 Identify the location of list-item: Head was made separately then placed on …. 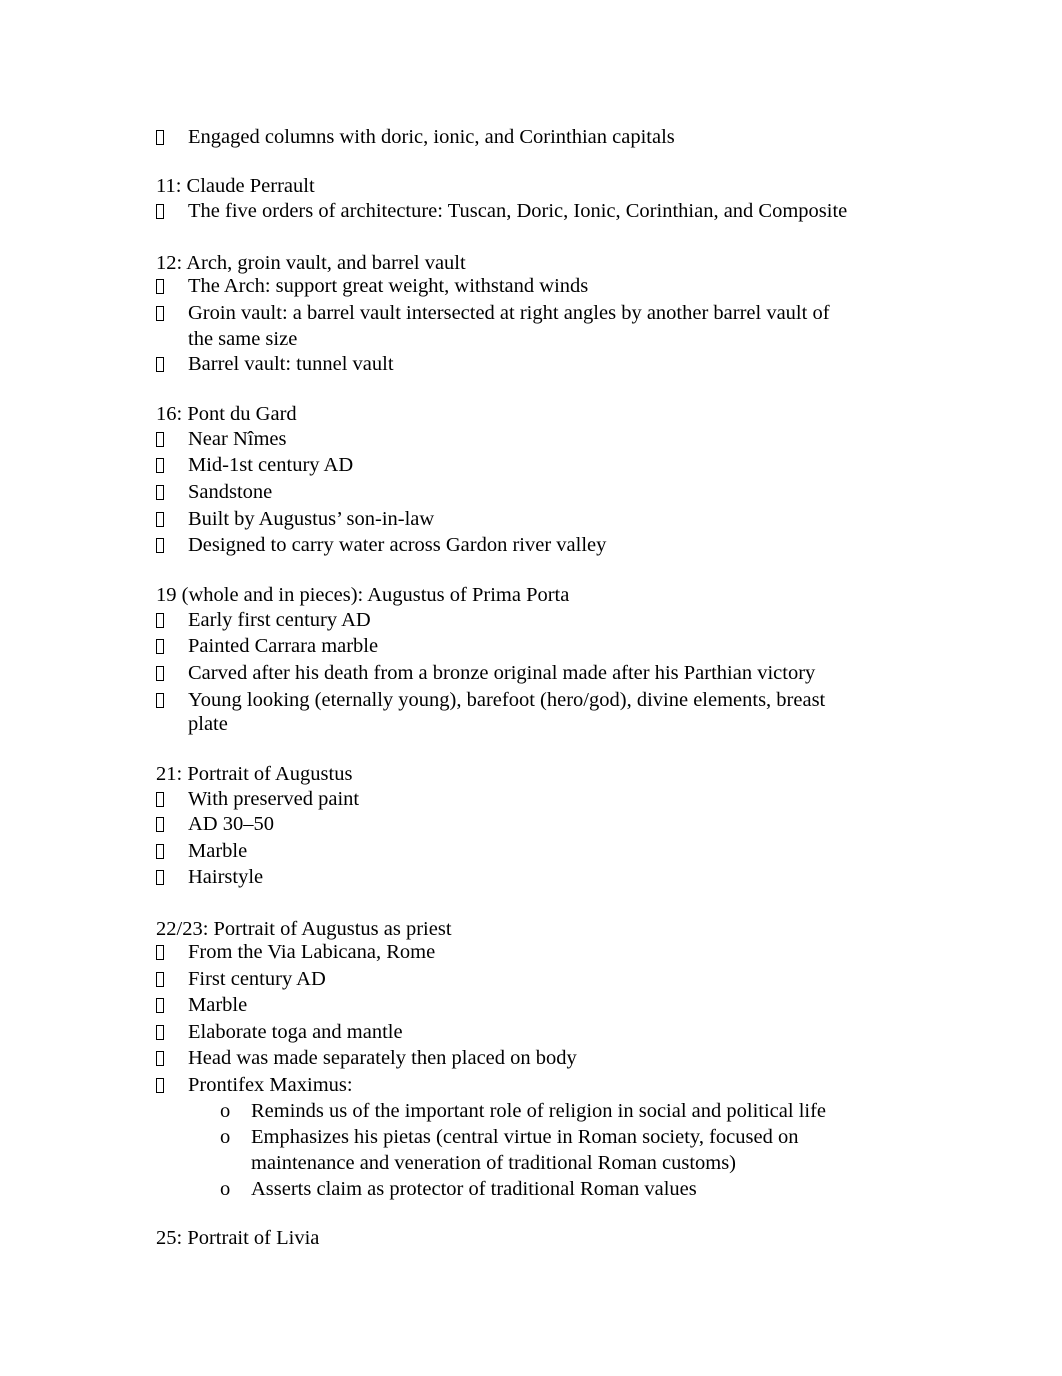
(382, 1058).